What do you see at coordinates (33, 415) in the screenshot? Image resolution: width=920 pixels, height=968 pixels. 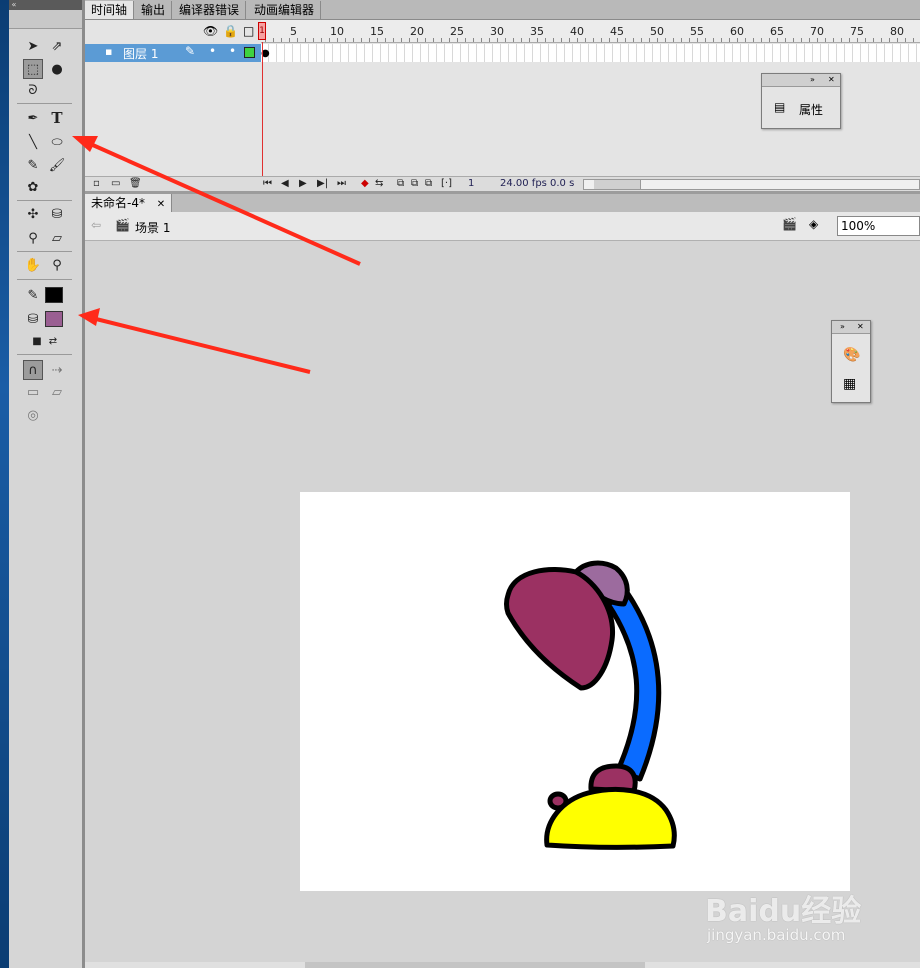 I see `scale-icon: ◎` at bounding box center [33, 415].